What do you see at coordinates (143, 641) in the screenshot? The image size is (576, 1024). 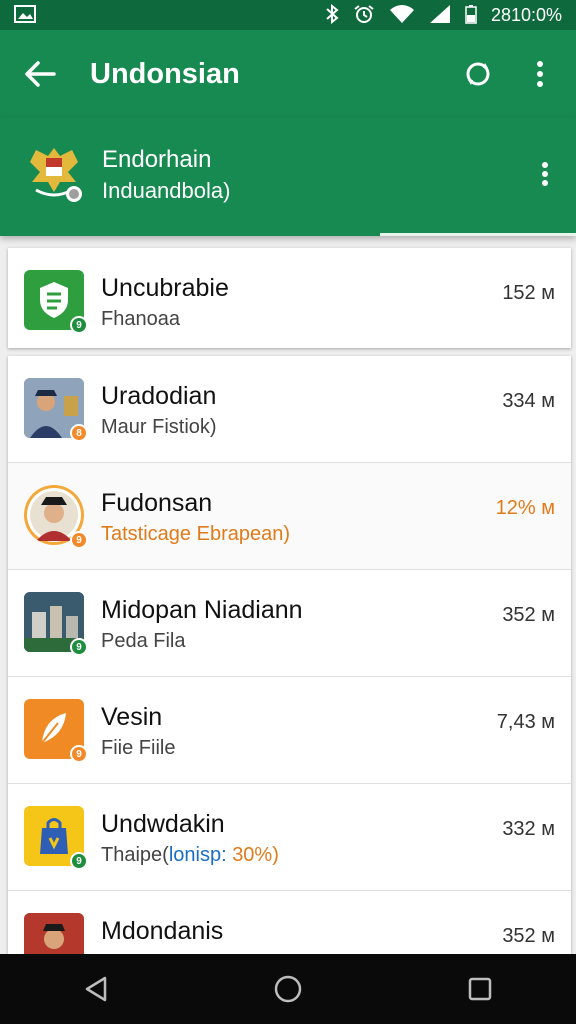 I see `item-subtitle: Peda Fila` at bounding box center [143, 641].